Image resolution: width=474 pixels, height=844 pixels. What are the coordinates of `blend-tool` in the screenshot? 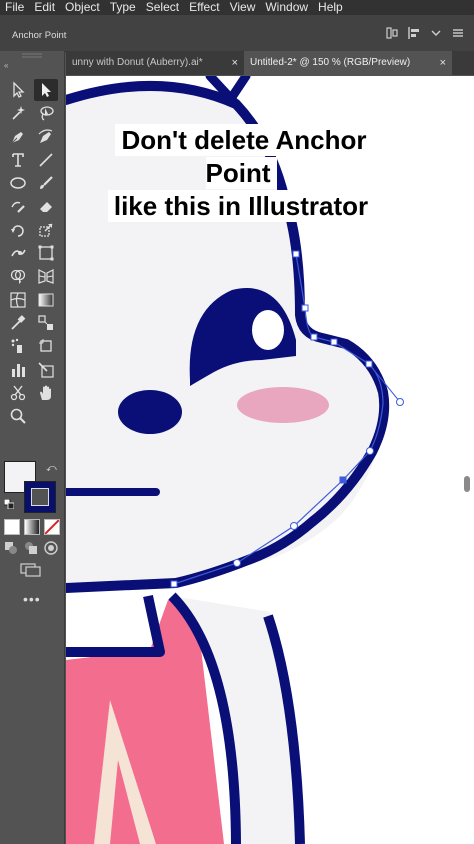 It's located at (46, 323).